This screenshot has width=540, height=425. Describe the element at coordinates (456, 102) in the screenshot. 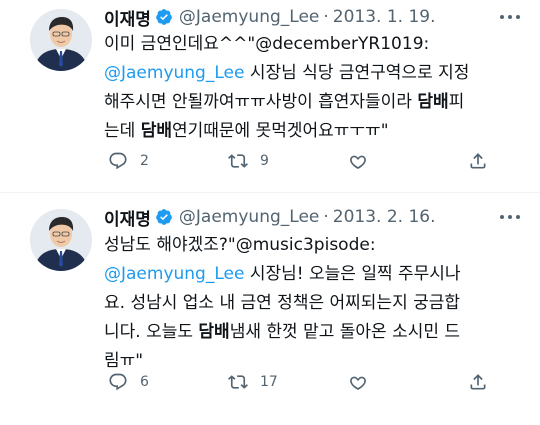

I see `text-segment: 피` at that location.